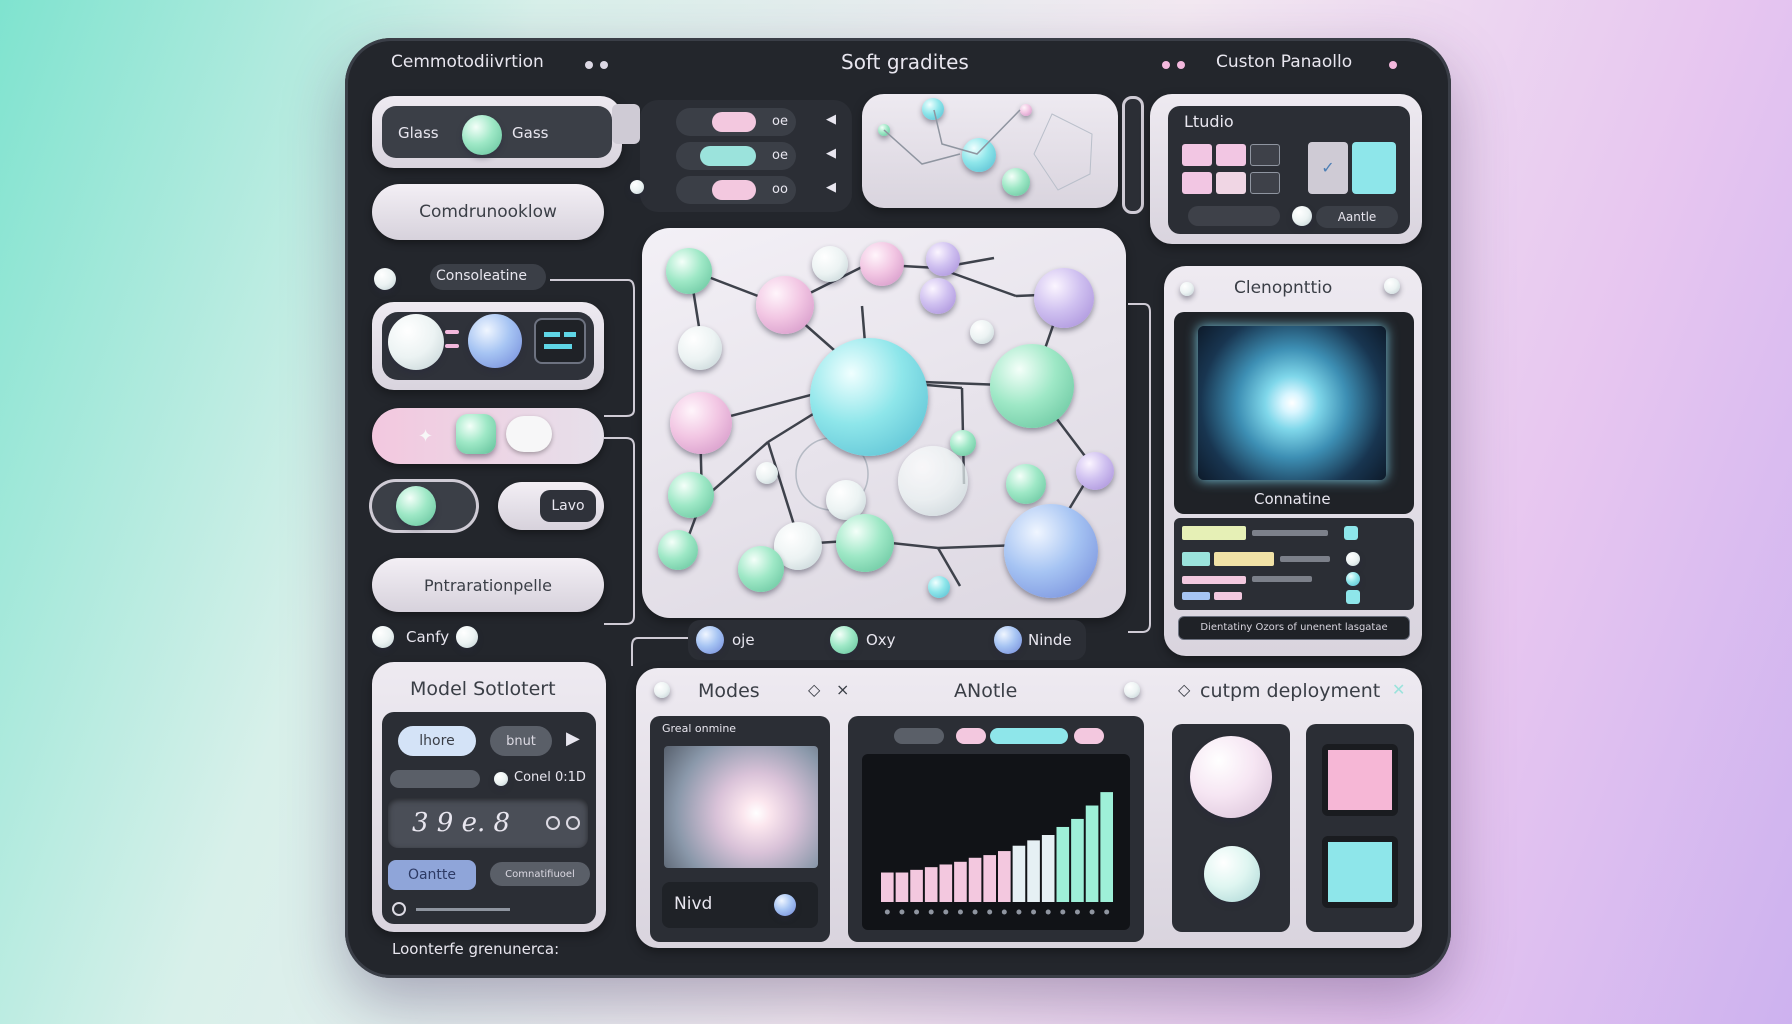 Image resolution: width=1792 pixels, height=1024 pixels. Describe the element at coordinates (842, 689) in the screenshot. I see `close-icon: ⨯` at that location.